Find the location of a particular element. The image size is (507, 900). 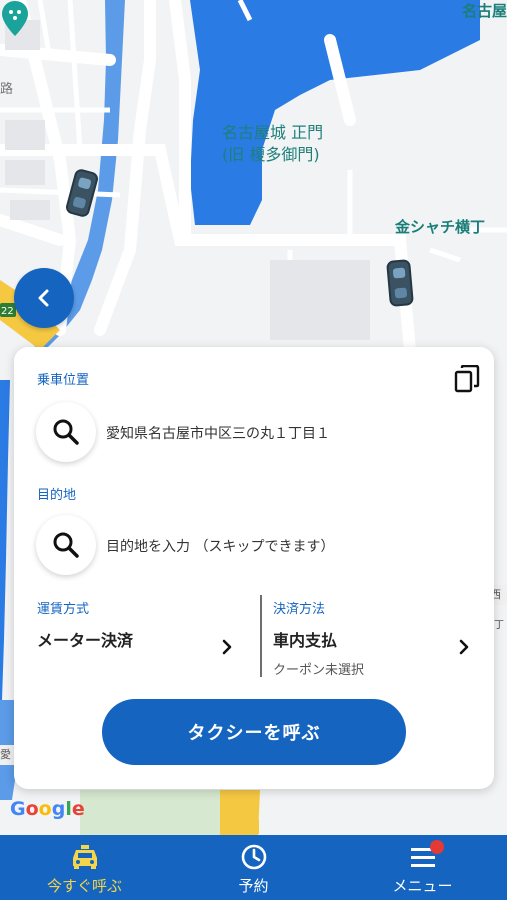

fare-method-label: 運賃方式 is located at coordinates (63, 609).